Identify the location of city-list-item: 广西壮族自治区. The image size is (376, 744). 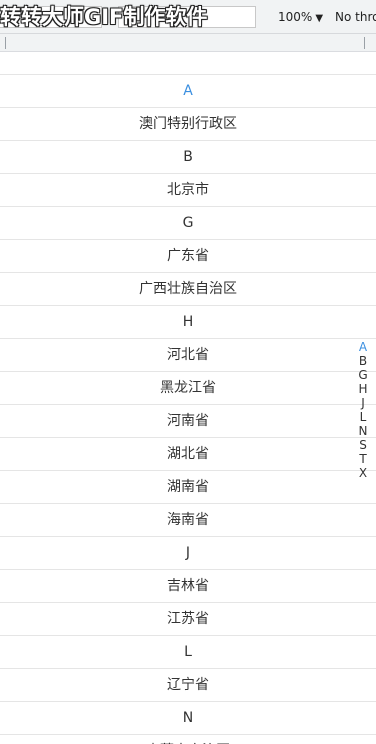
(188, 289).